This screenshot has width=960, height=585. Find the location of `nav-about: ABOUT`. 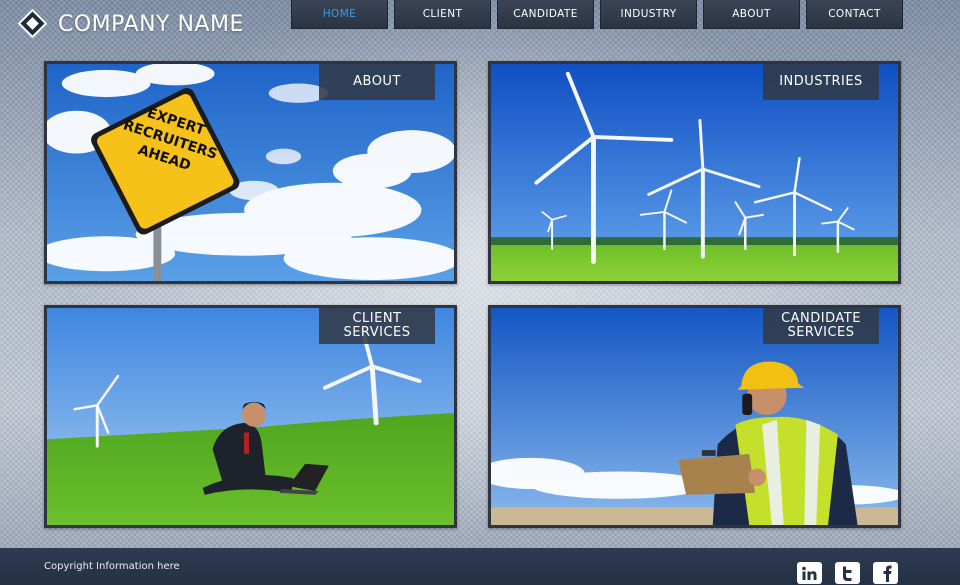

nav-about: ABOUT is located at coordinates (751, 14).